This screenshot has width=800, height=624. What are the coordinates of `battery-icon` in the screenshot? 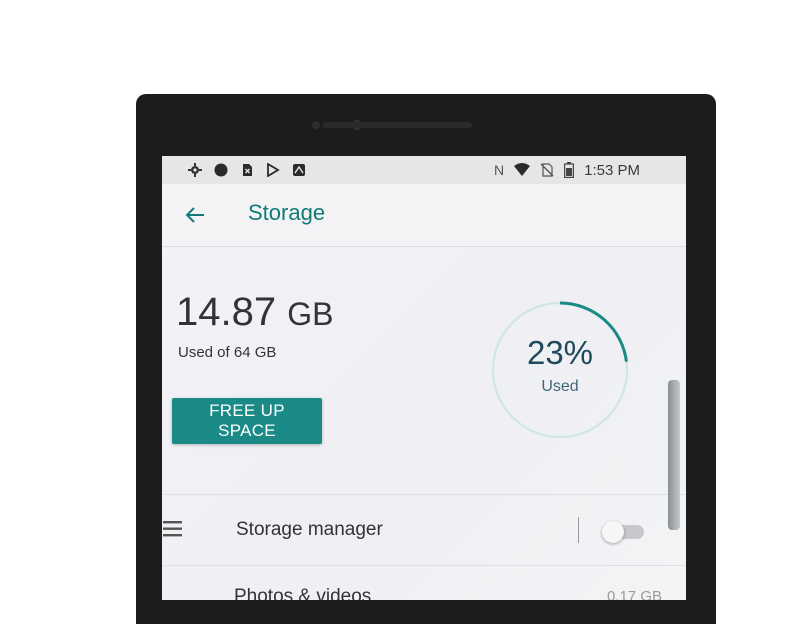 It's located at (569, 170).